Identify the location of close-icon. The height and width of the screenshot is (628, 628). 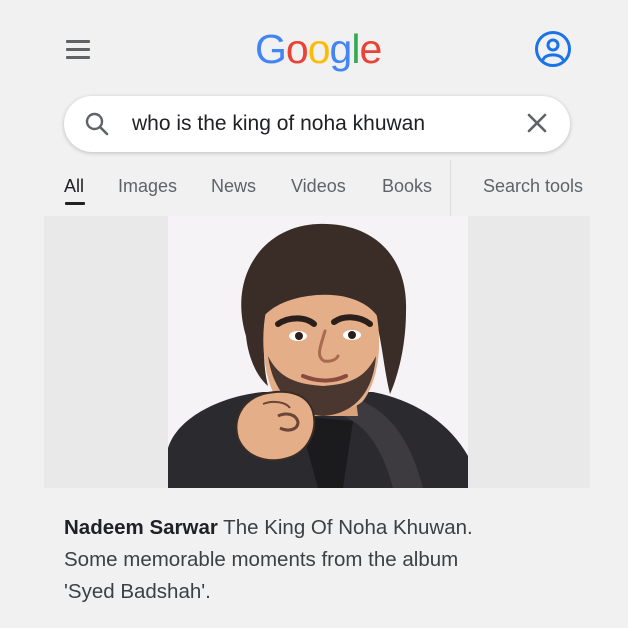
(537, 123).